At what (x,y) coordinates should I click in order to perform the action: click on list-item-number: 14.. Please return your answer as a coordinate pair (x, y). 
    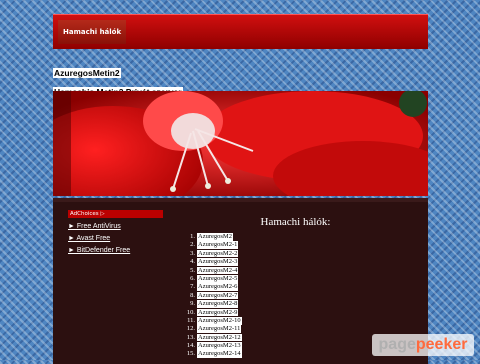
    Looking at the image, I should click on (190, 346).